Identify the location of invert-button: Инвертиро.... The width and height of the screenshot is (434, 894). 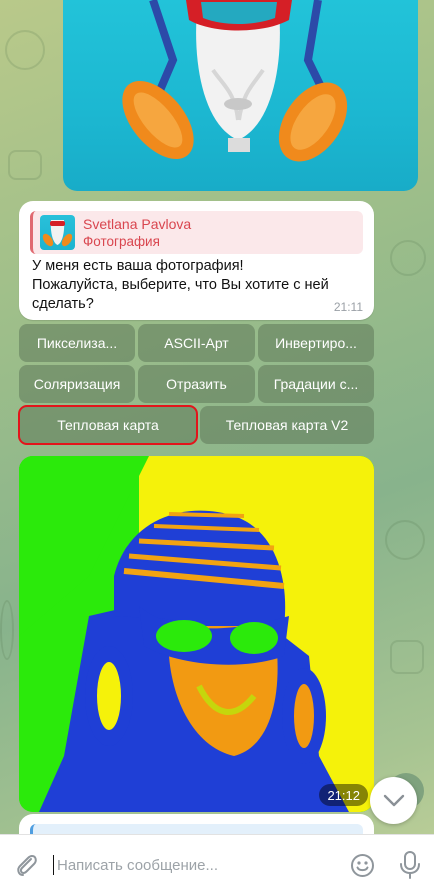
(316, 343).